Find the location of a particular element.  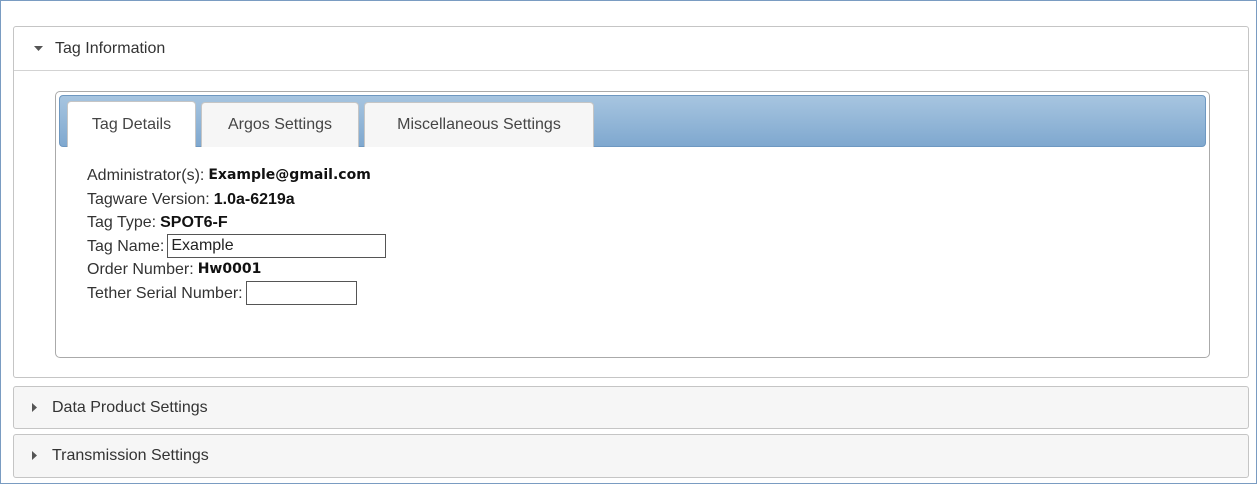

transmission-settings-header: Transmission Settings is located at coordinates (631, 455).